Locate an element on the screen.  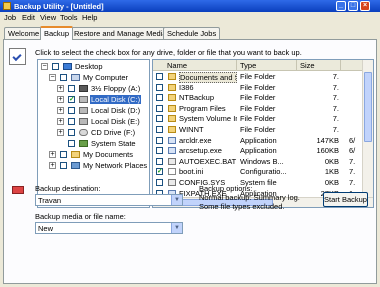
file-row: Documents and S...File Folder 7. is located at coordinates (263, 77).